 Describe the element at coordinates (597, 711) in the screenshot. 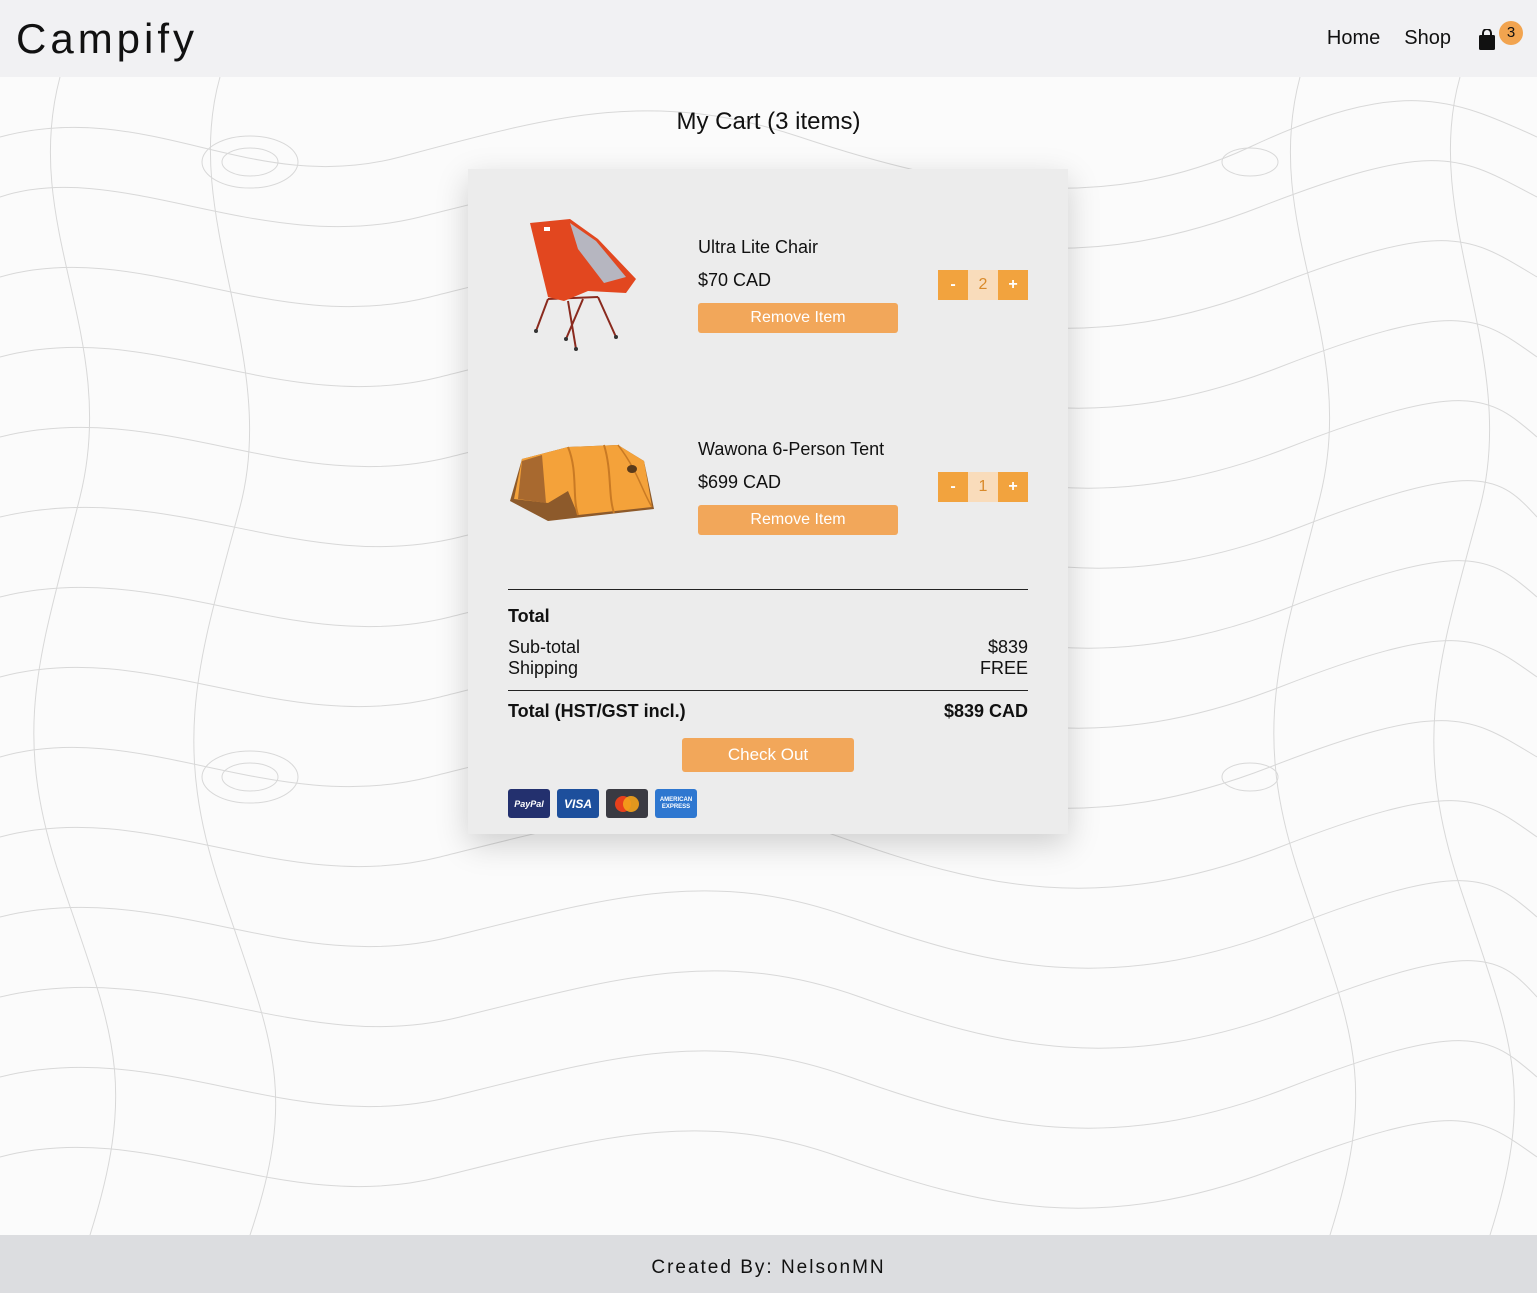

I see `grand-total-label: Total (HST/GST incl.)` at that location.